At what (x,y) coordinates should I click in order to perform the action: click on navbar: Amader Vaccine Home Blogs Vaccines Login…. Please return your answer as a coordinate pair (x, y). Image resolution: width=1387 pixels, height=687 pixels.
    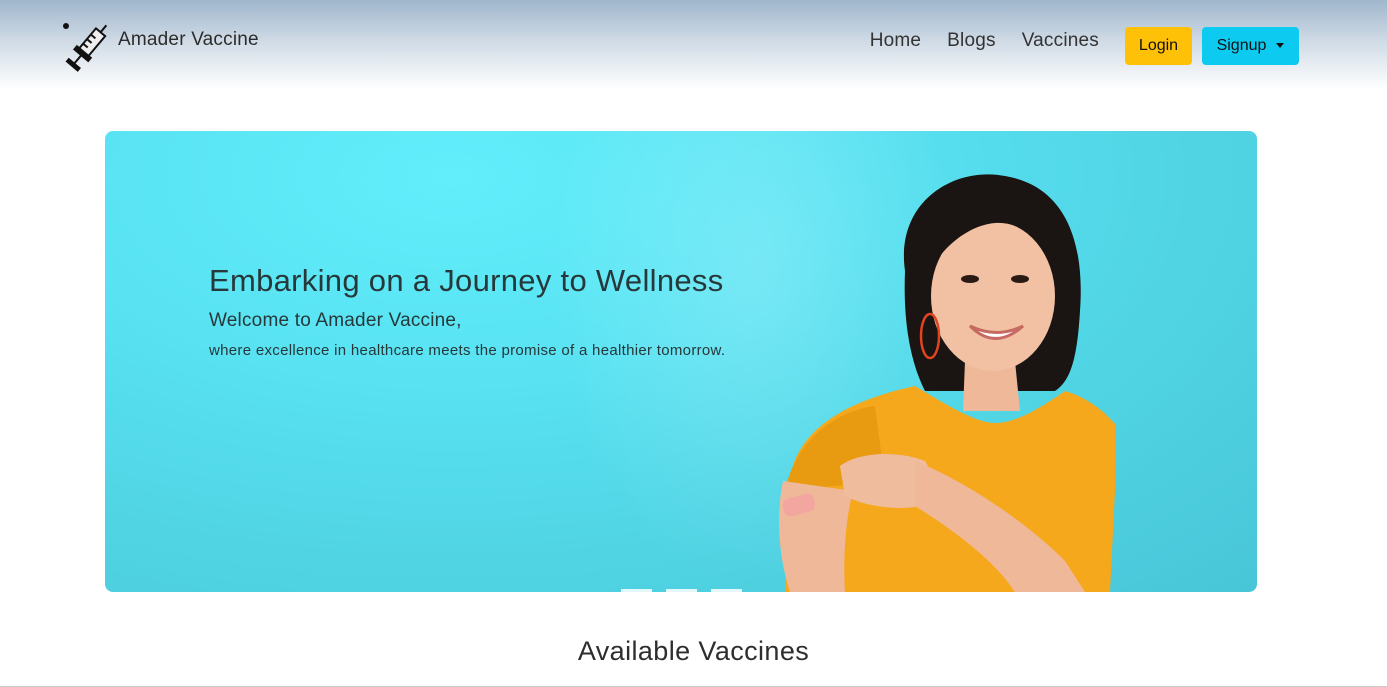
    Looking at the image, I should click on (693, 45).